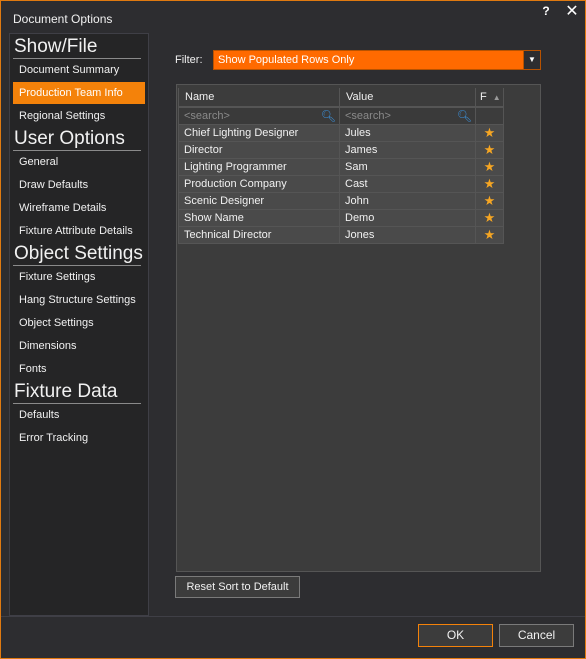 Image resolution: width=586 pixels, height=659 pixels. I want to click on row-value-cell: James, so click(407, 150).